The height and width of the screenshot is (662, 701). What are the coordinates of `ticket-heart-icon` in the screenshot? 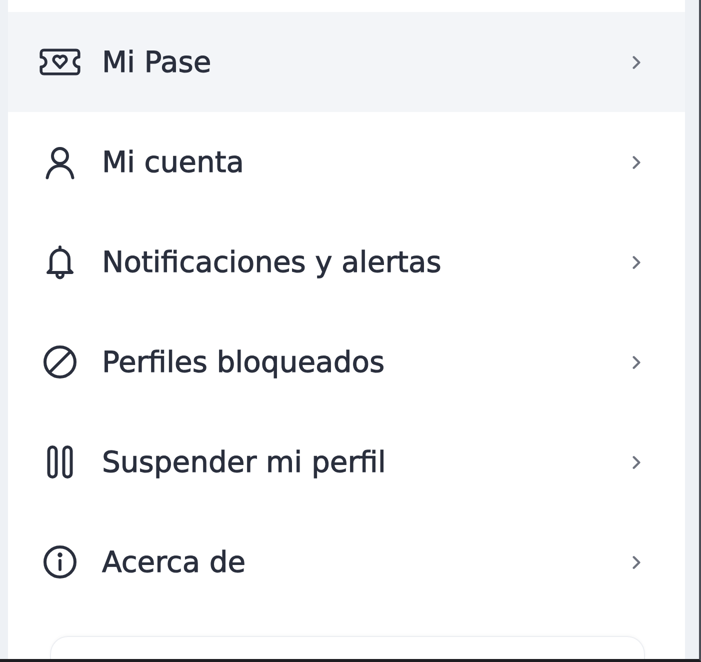 It's located at (60, 62).